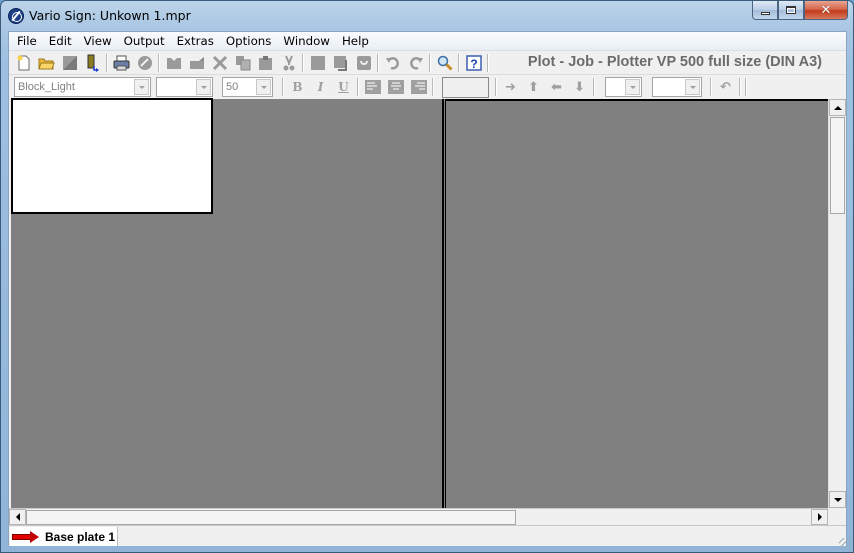 This screenshot has height=553, width=854. What do you see at coordinates (23, 63) in the screenshot?
I see `new-file-button` at bounding box center [23, 63].